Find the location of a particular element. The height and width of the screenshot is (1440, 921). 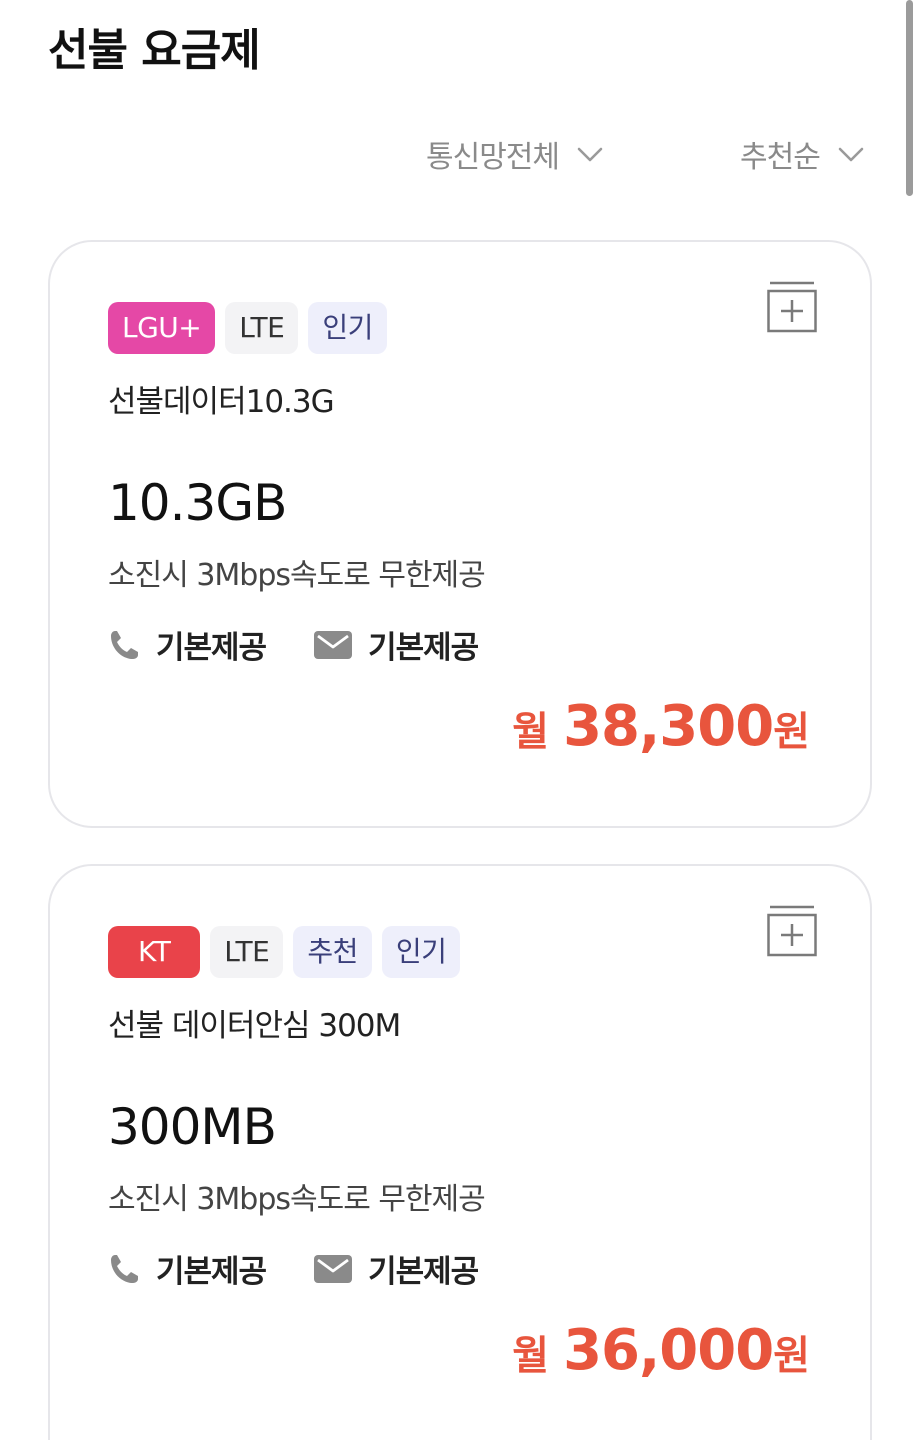

tag-badge: 추천 is located at coordinates (332, 952).